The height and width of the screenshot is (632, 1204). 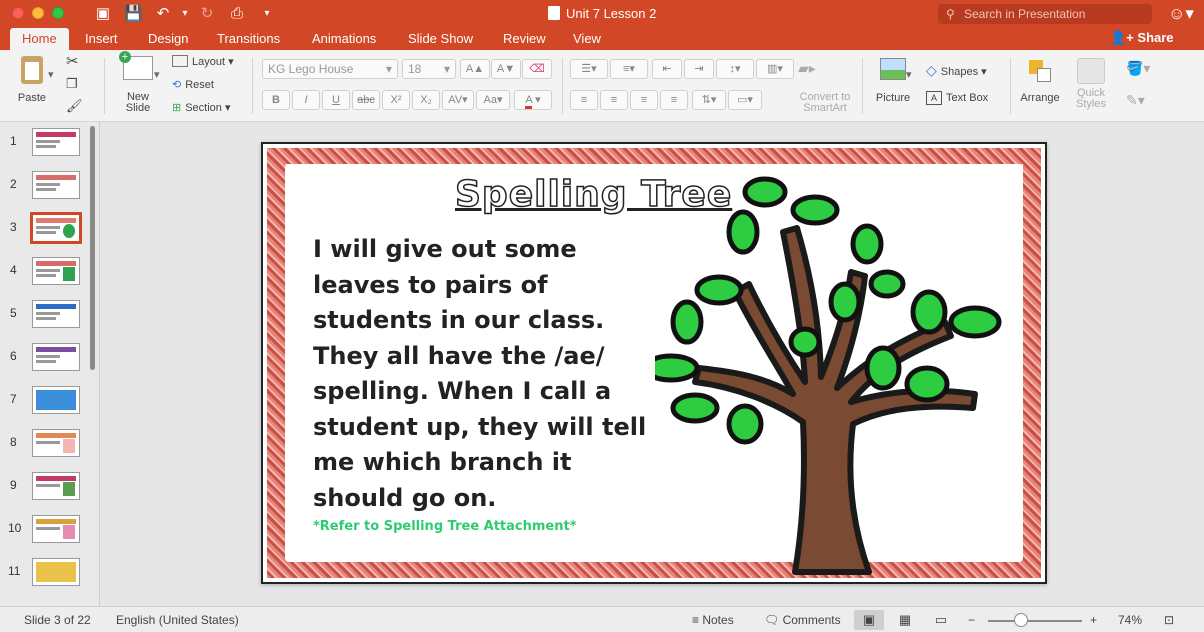 What do you see at coordinates (18, 13) in the screenshot?
I see `close-window-button` at bounding box center [18, 13].